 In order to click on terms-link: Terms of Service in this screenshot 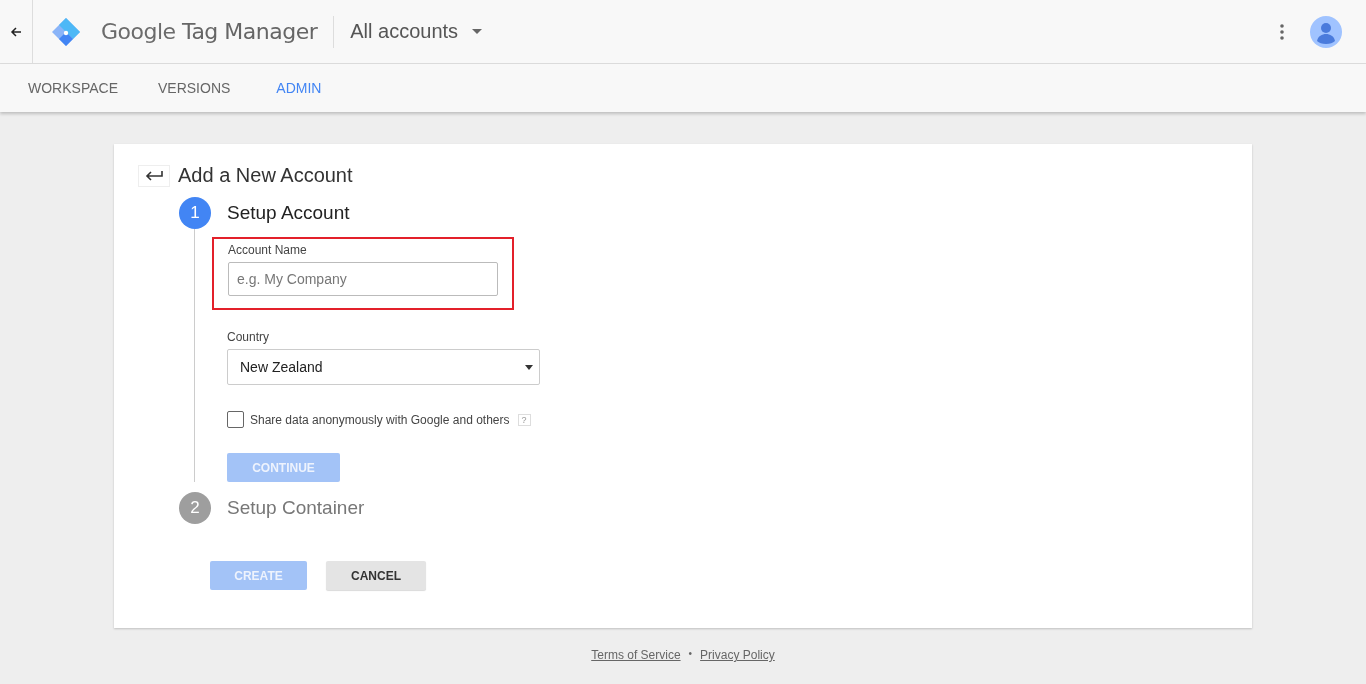, I will do `click(636, 655)`.